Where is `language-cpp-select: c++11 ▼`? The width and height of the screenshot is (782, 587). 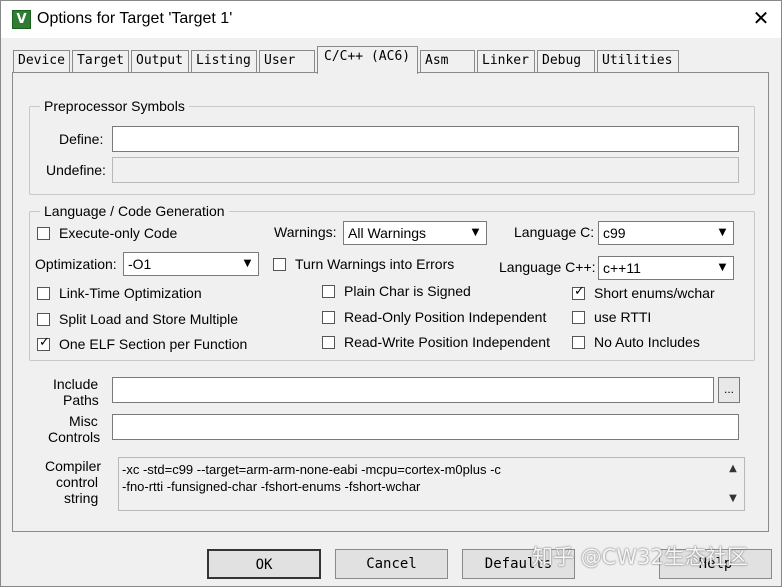 language-cpp-select: c++11 ▼ is located at coordinates (666, 268).